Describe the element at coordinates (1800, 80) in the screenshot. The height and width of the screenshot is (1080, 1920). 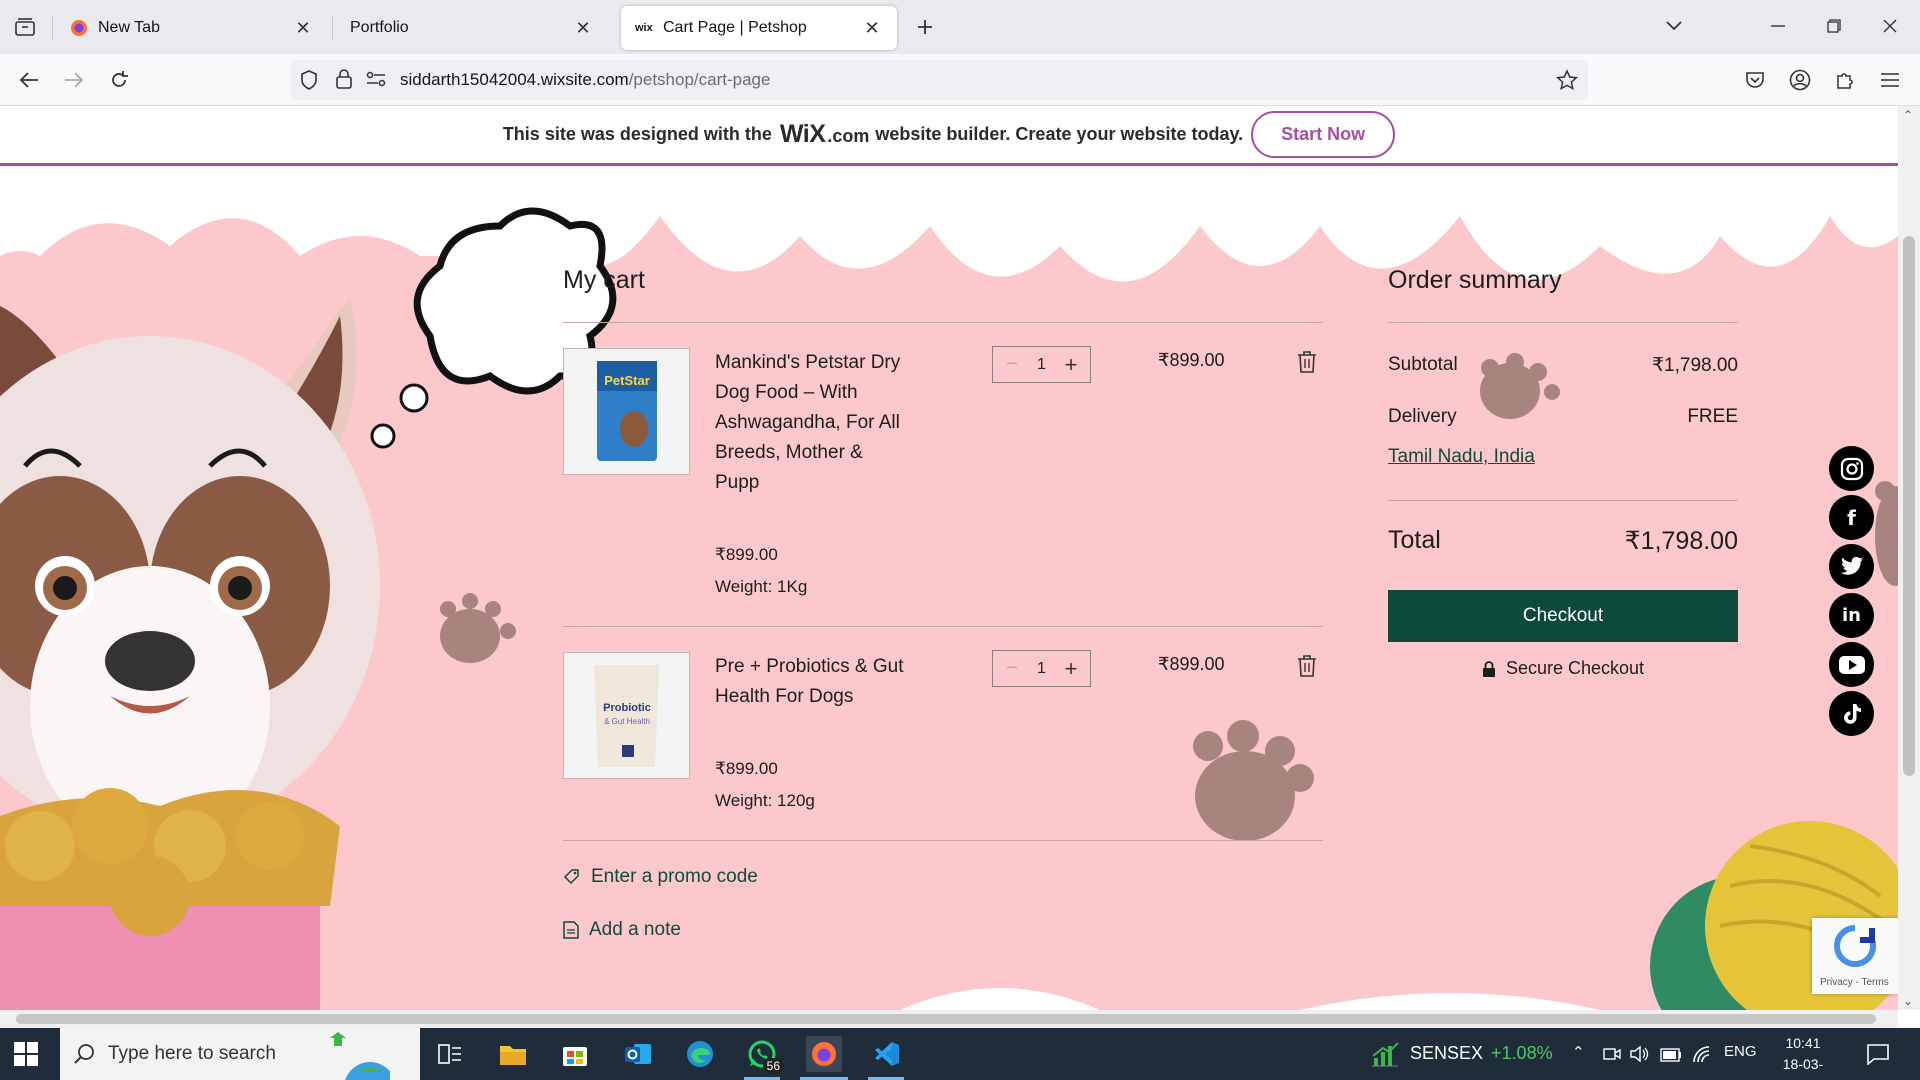
I see `account-icon` at that location.